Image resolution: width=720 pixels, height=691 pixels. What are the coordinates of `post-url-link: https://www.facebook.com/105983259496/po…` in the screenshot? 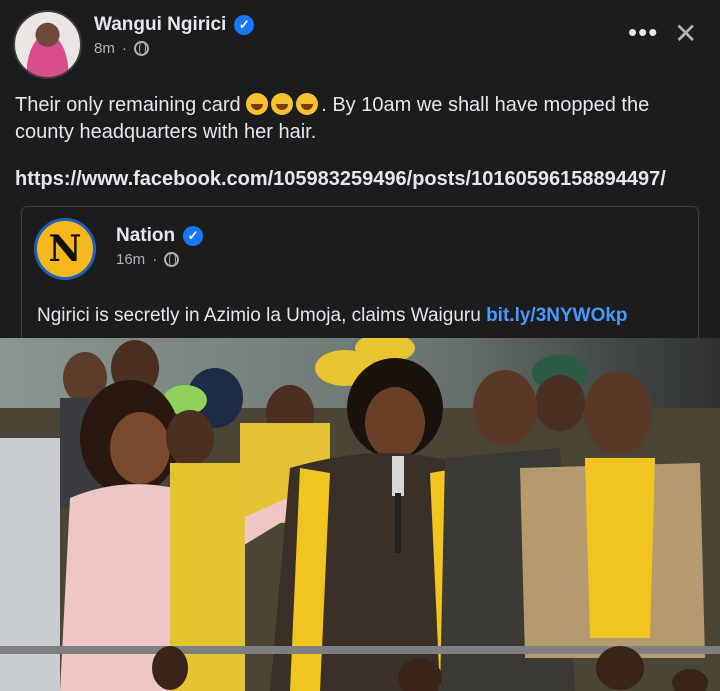 It's located at (340, 179).